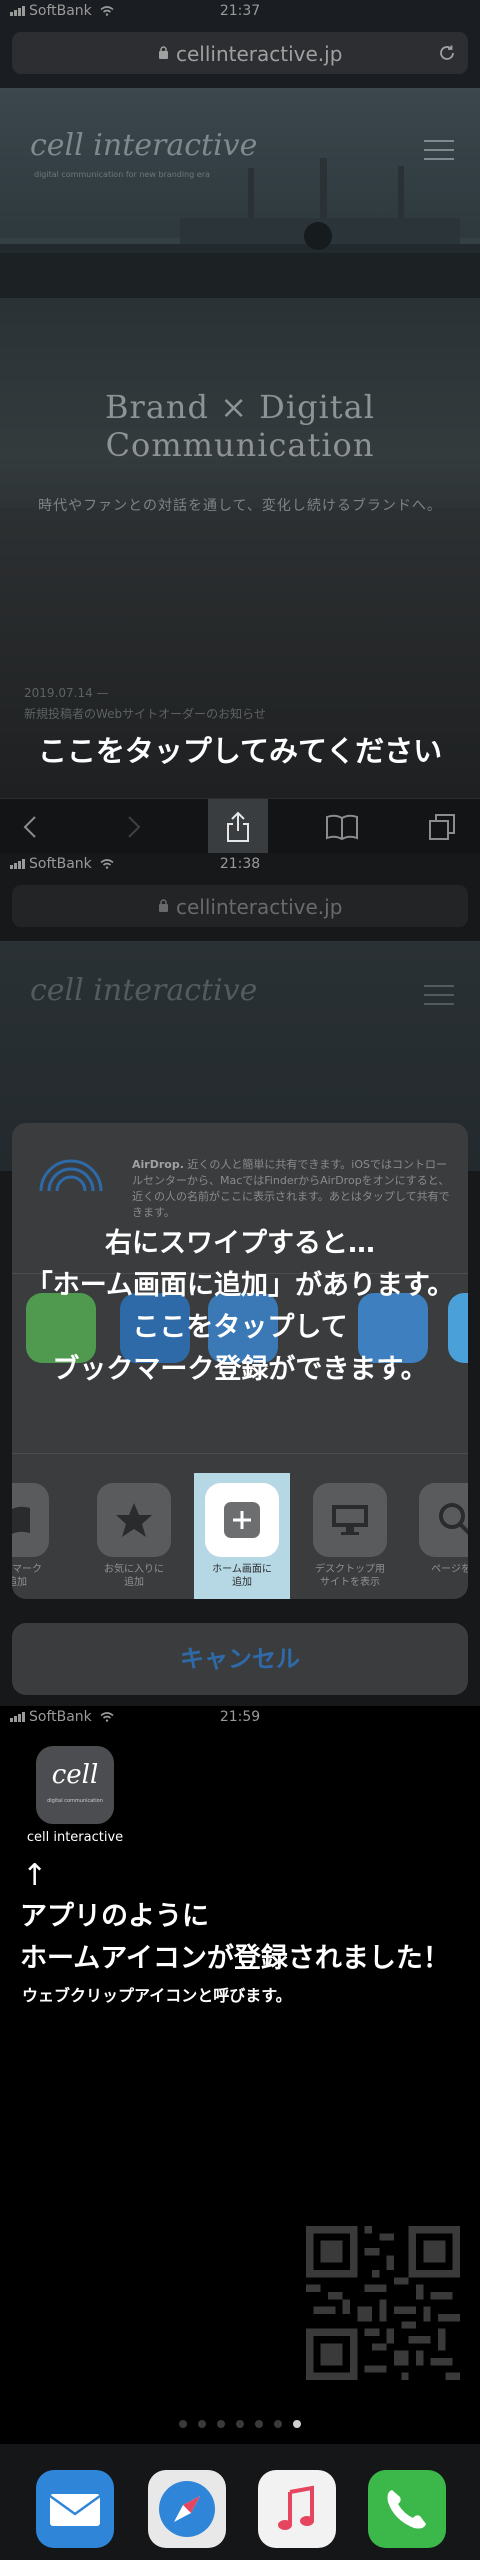 This screenshot has height=2560, width=480. What do you see at coordinates (66, 693) in the screenshot?
I see `news-date: 2019.07.14 —` at bounding box center [66, 693].